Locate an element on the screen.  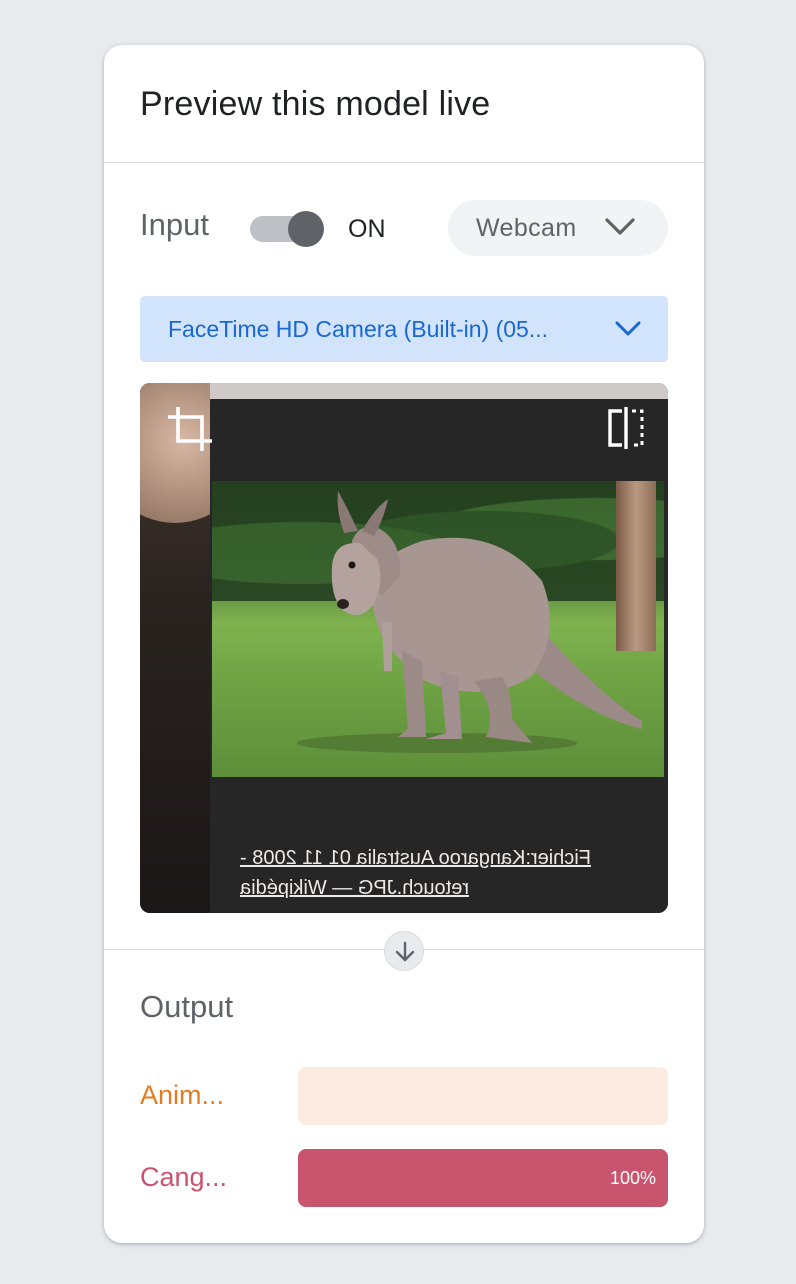
class-result-row: Cang... 100% is located at coordinates (404, 1178).